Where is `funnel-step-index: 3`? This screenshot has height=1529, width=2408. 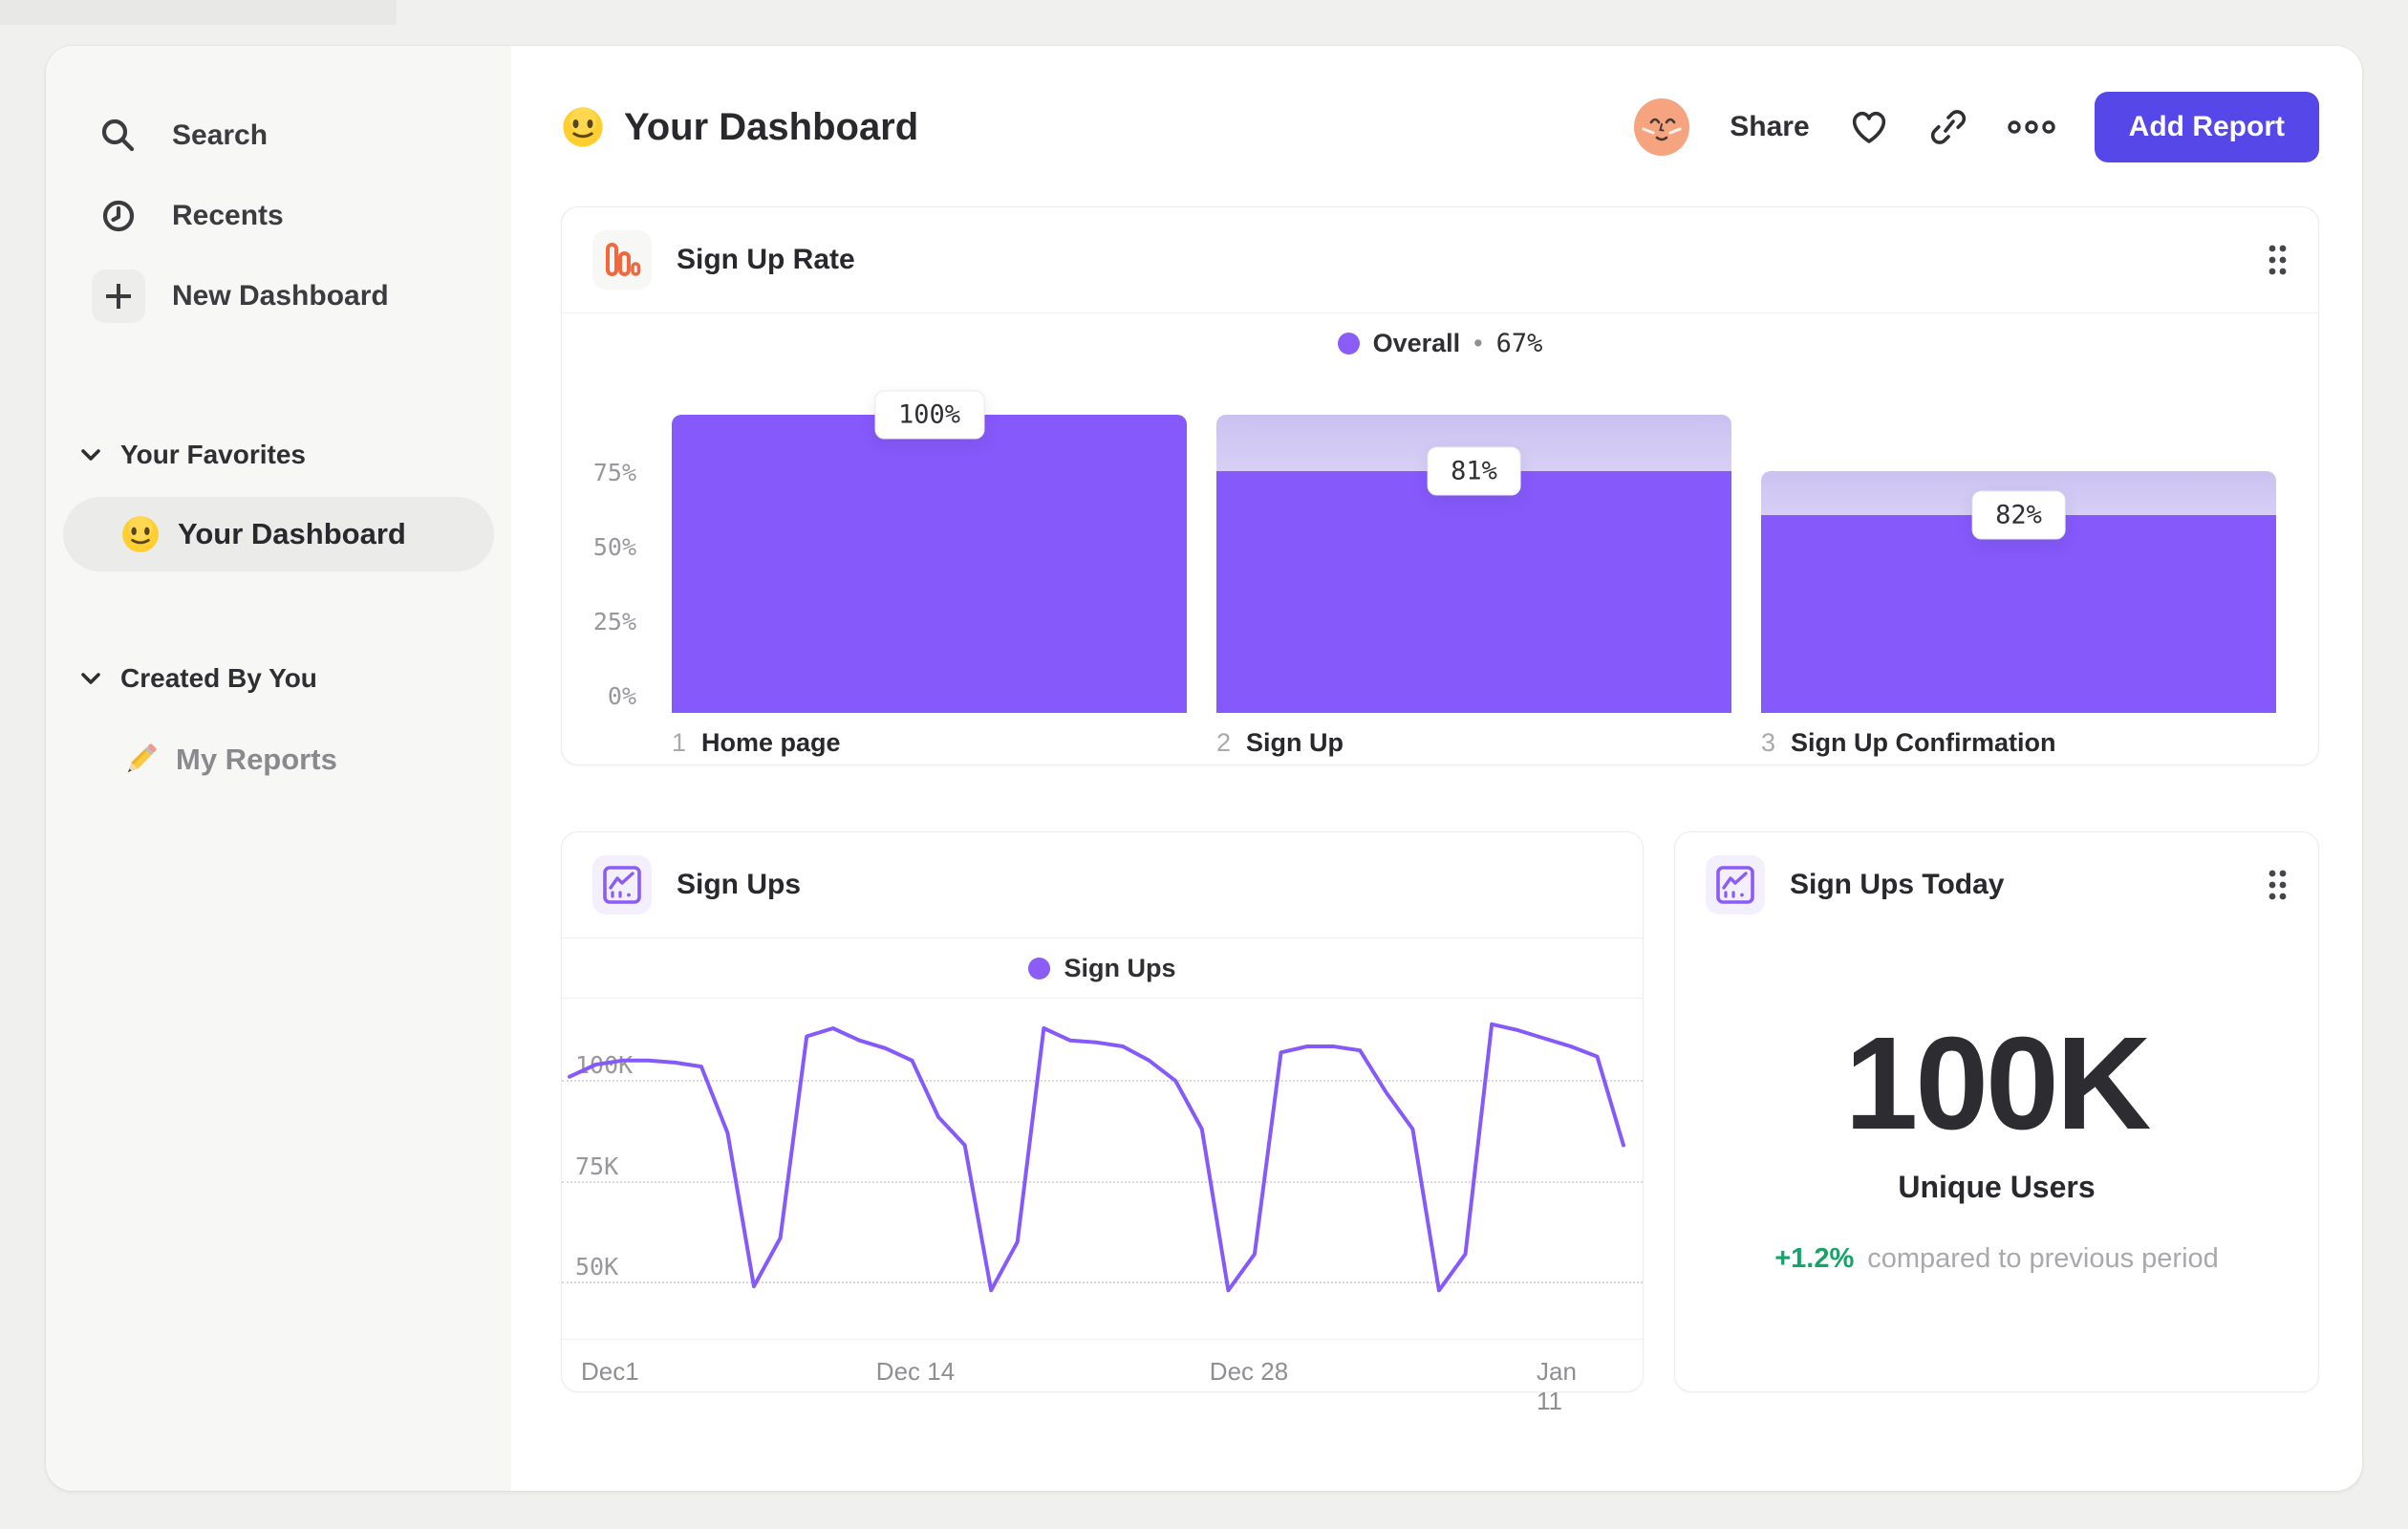
funnel-step-index: 3 is located at coordinates (1769, 742).